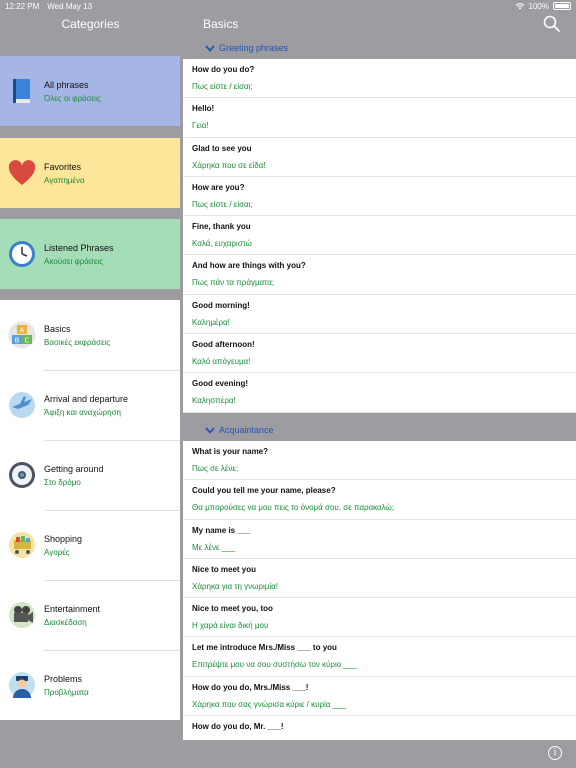 The image size is (576, 768). I want to click on category-label: All phrases, so click(66, 84).